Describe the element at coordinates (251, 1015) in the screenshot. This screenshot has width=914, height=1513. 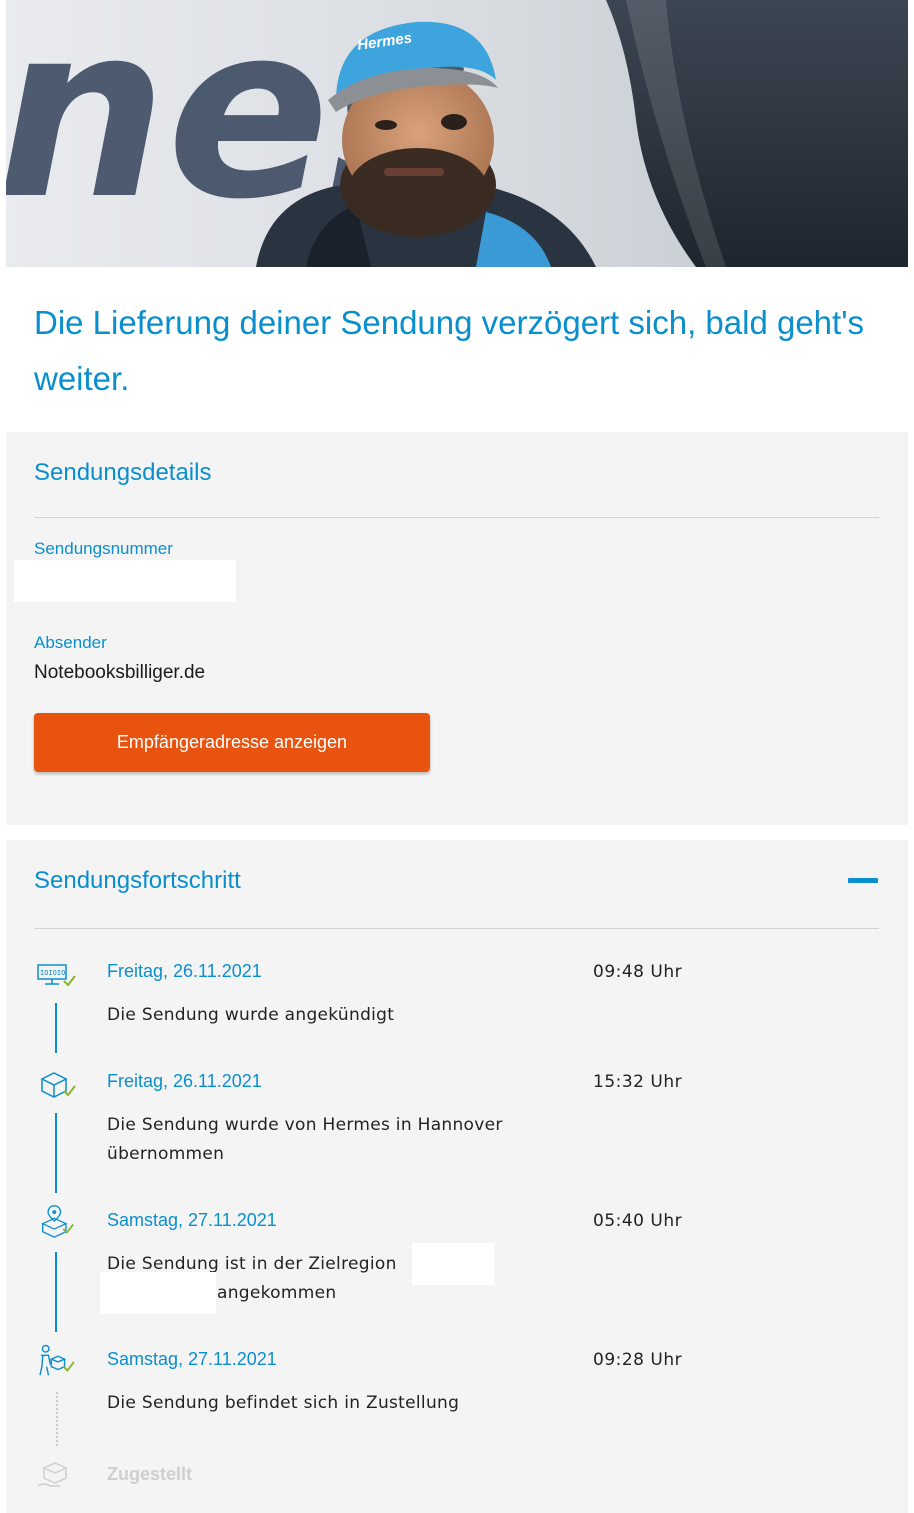
I see `event-description: Die Sendung wurde angekündigt` at that location.